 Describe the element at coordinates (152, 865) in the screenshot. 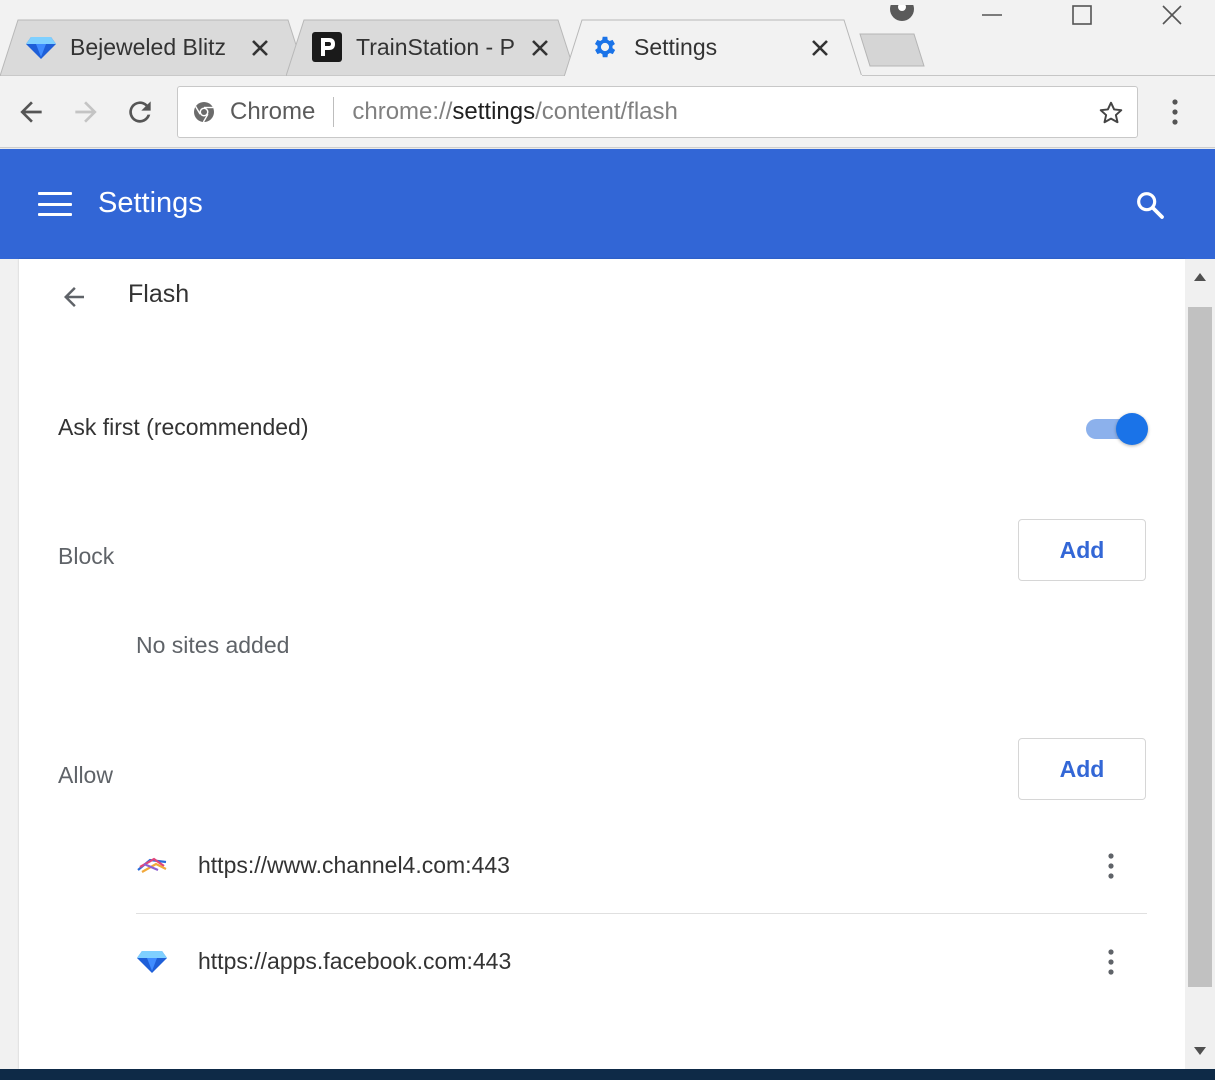

I see `channel4-icon` at that location.